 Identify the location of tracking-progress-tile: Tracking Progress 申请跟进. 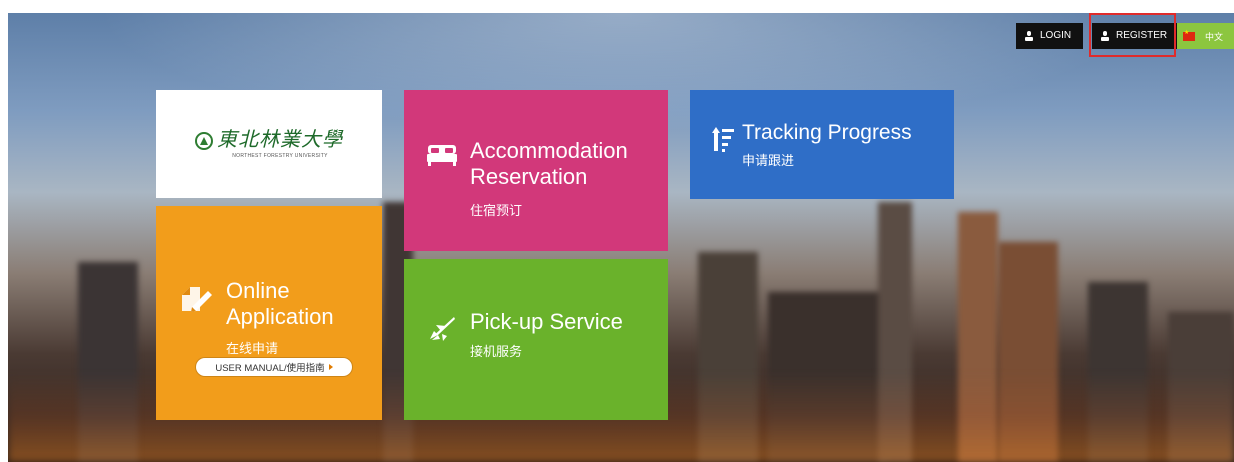
(822, 144).